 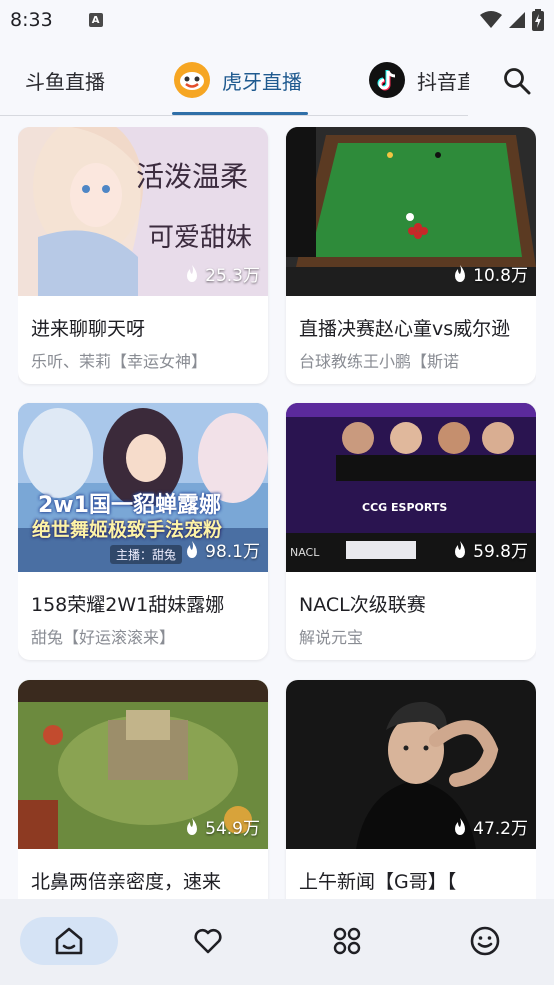 I want to click on search-button, so click(x=517, y=81).